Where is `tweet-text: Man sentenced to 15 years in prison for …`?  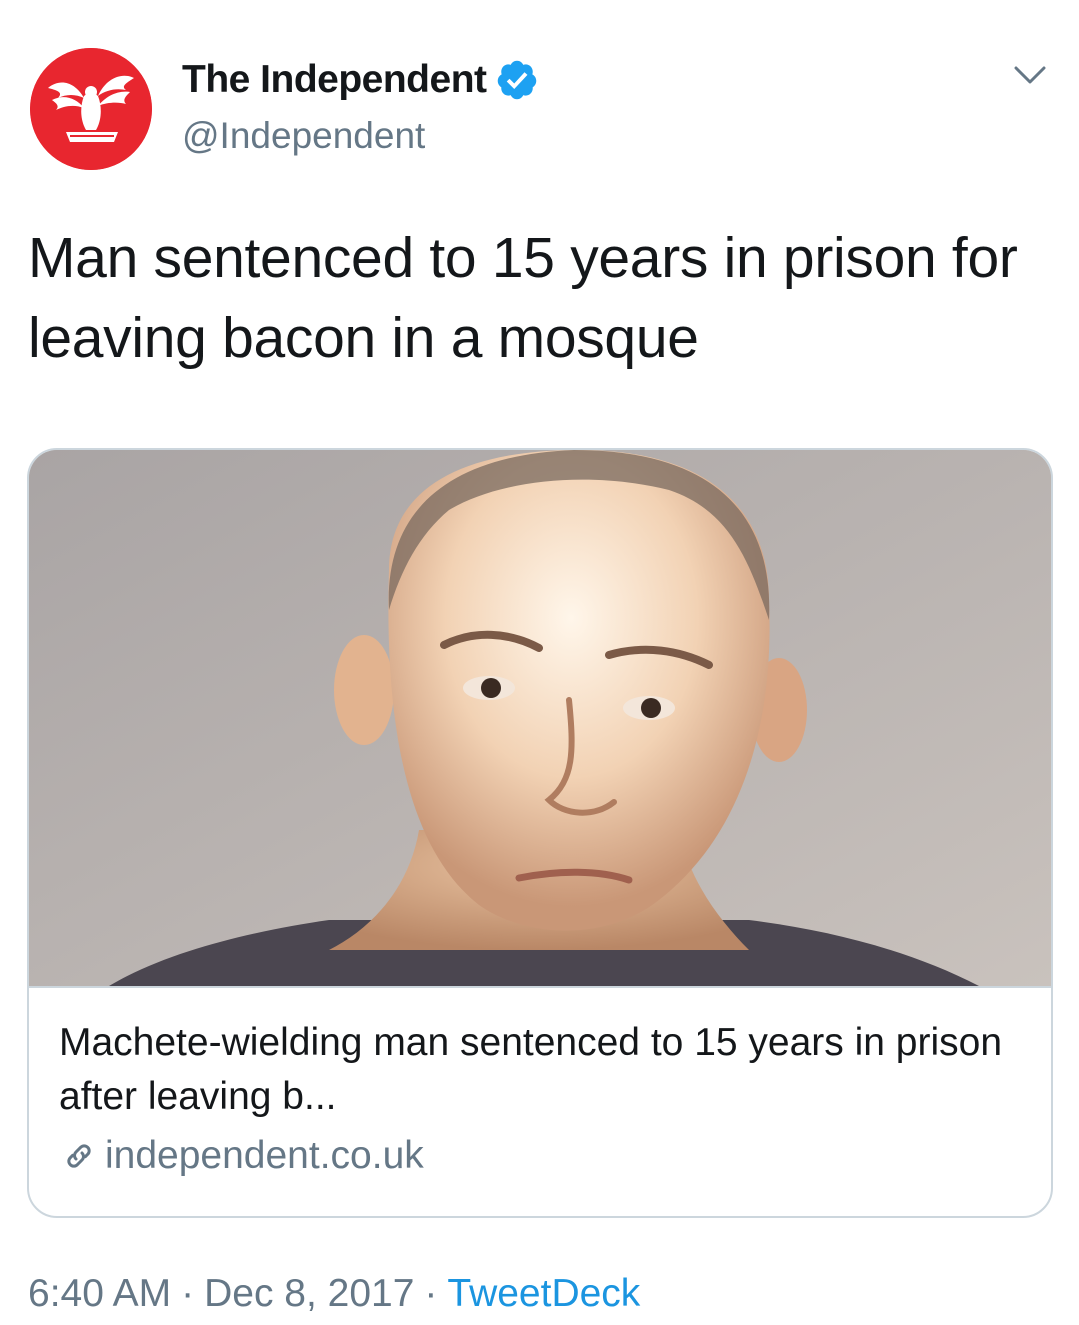
tweet-text: Man sentenced to 15 years in prison for … is located at coordinates (523, 298).